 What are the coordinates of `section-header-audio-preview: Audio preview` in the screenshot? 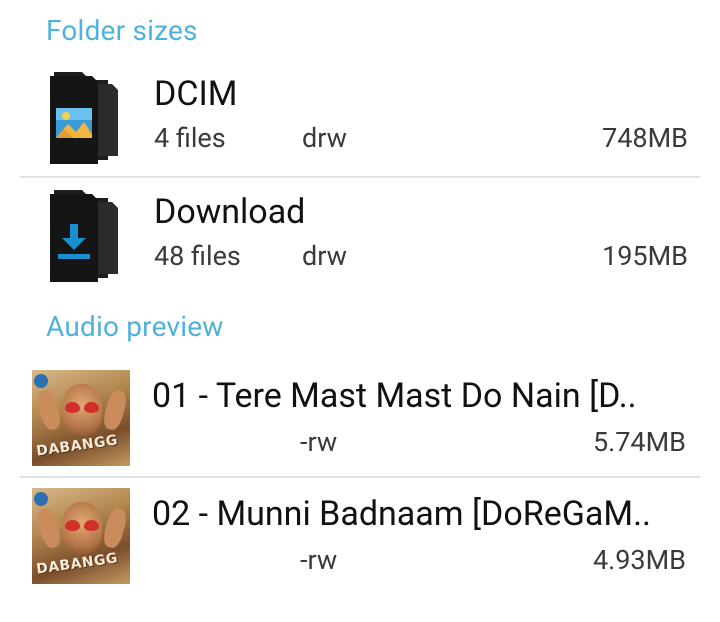 It's located at (135, 326).